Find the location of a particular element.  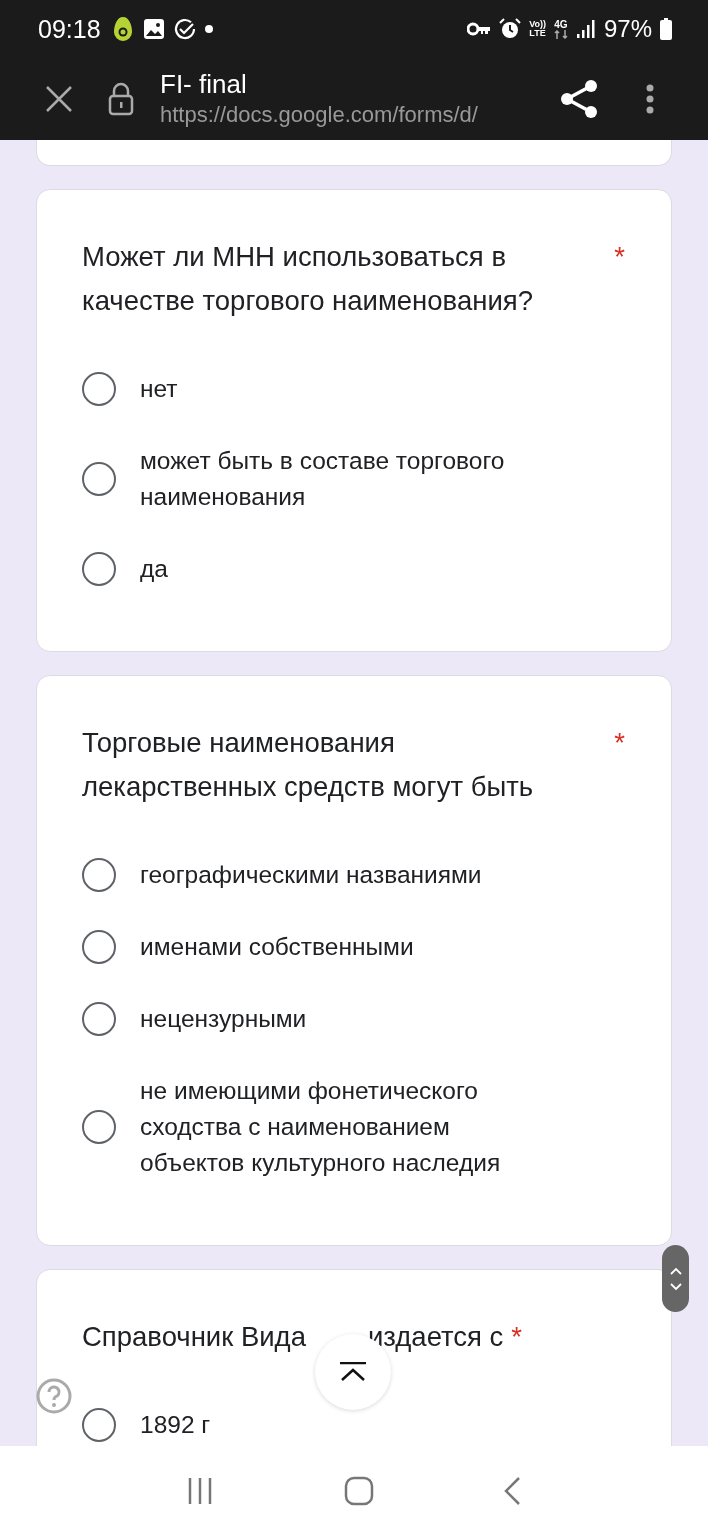

option-label: нецензурными is located at coordinates (223, 1019).